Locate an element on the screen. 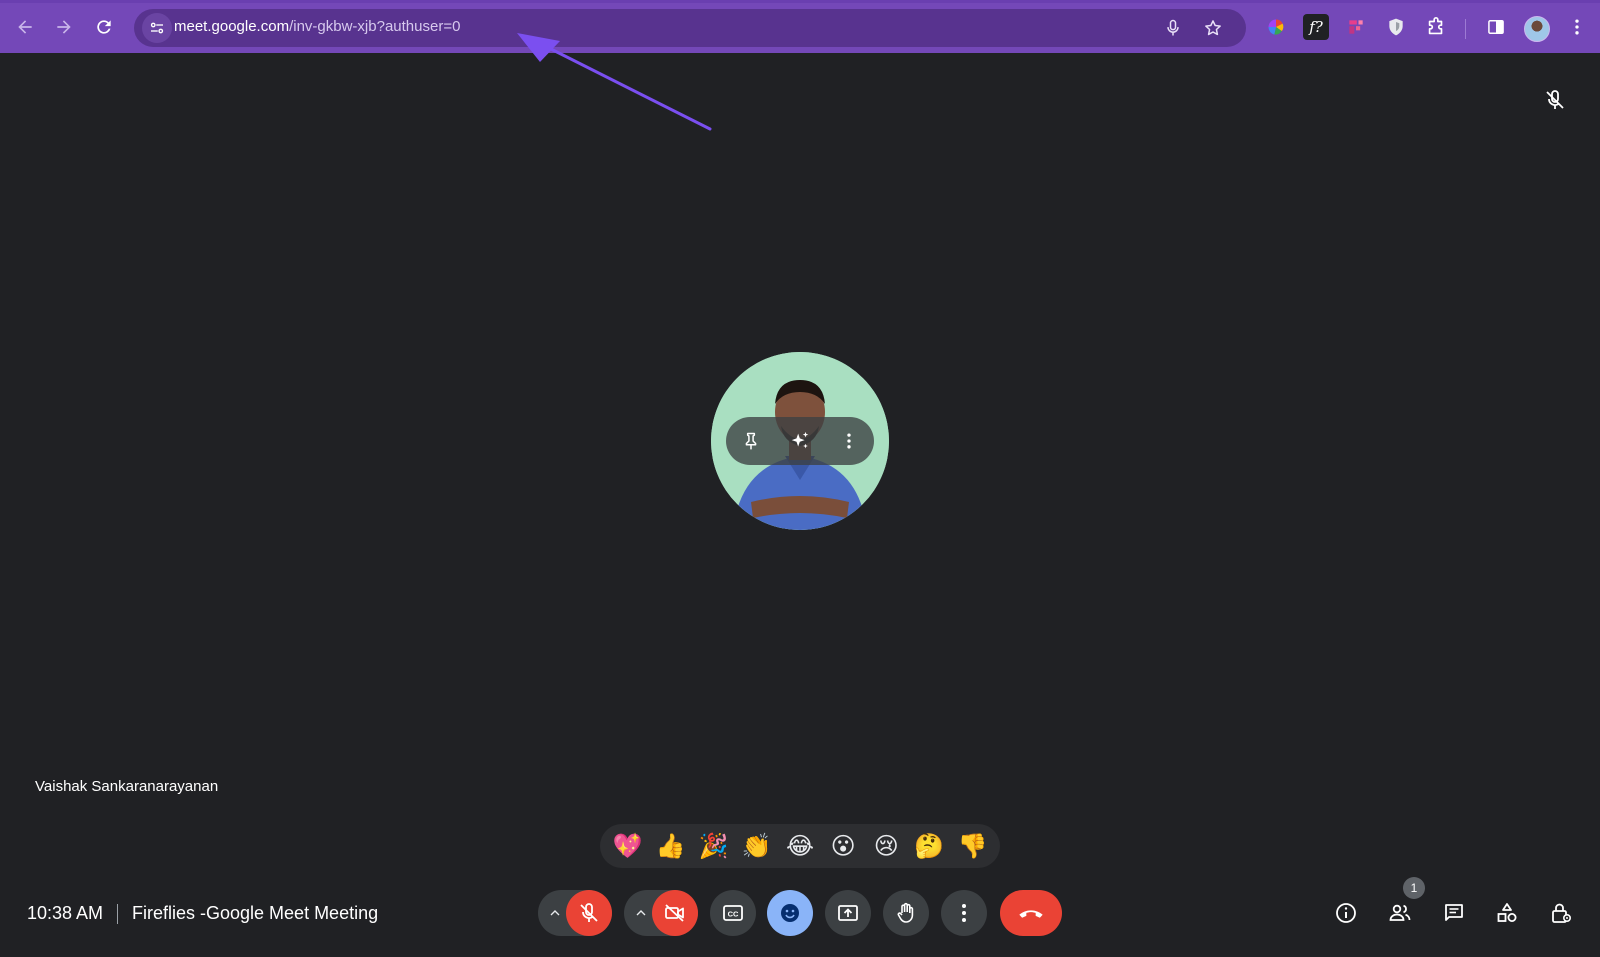 This screenshot has width=1600, height=957. side-panel-icon is located at coordinates (1496, 27).